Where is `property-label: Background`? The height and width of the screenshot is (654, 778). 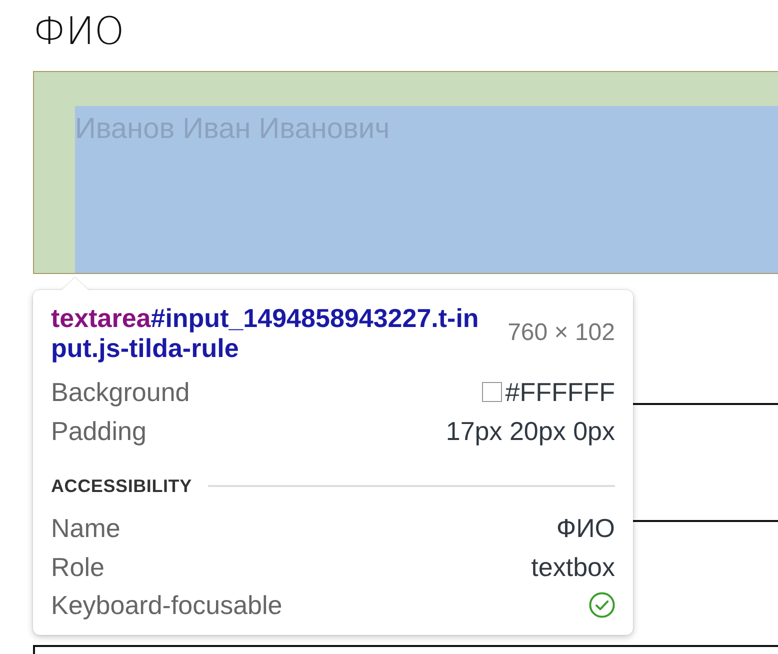
property-label: Background is located at coordinates (120, 392).